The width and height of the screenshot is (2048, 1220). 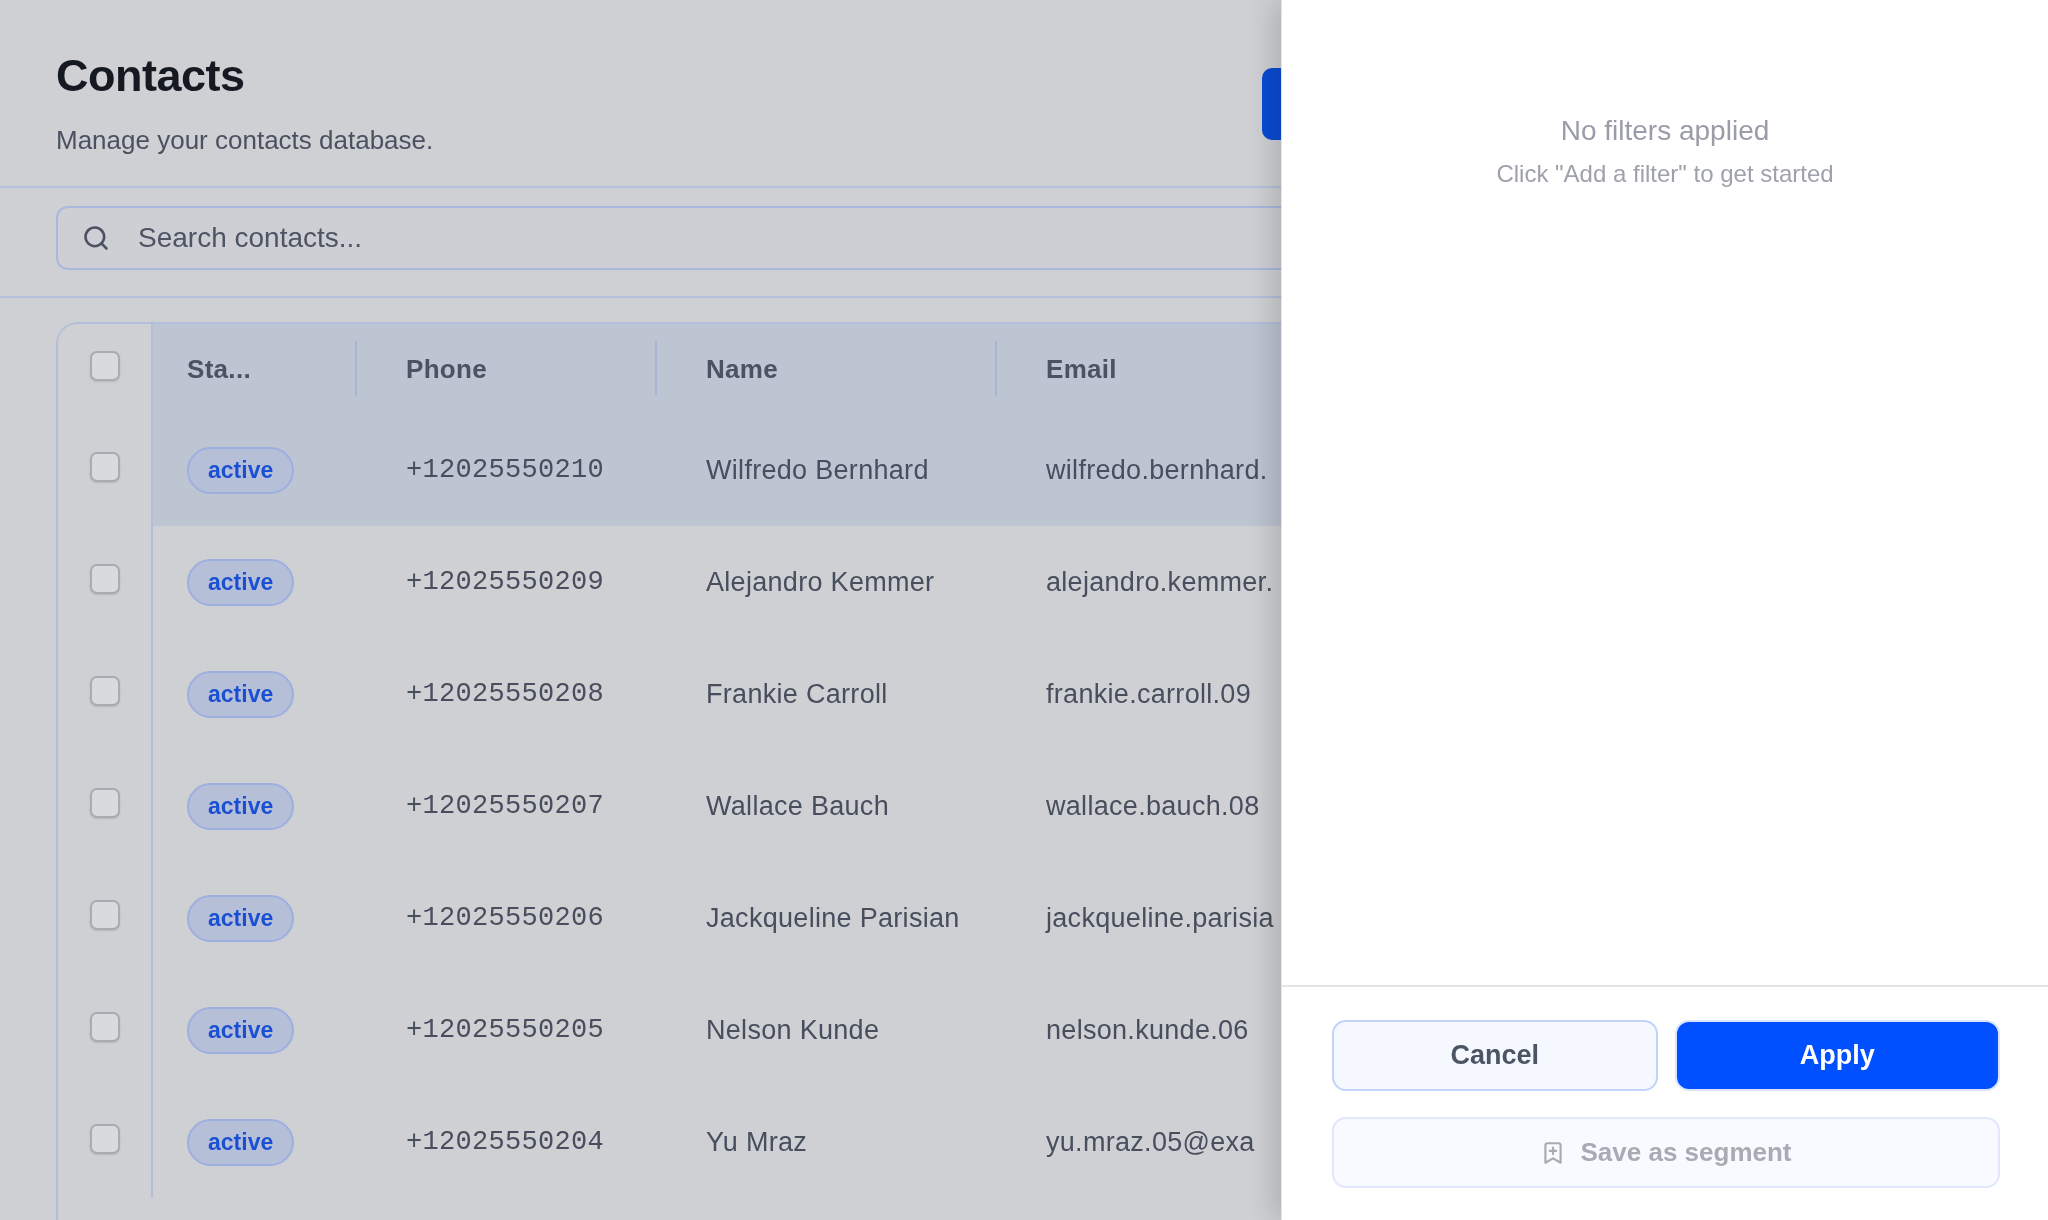 I want to click on column-header: Name, so click(x=742, y=369).